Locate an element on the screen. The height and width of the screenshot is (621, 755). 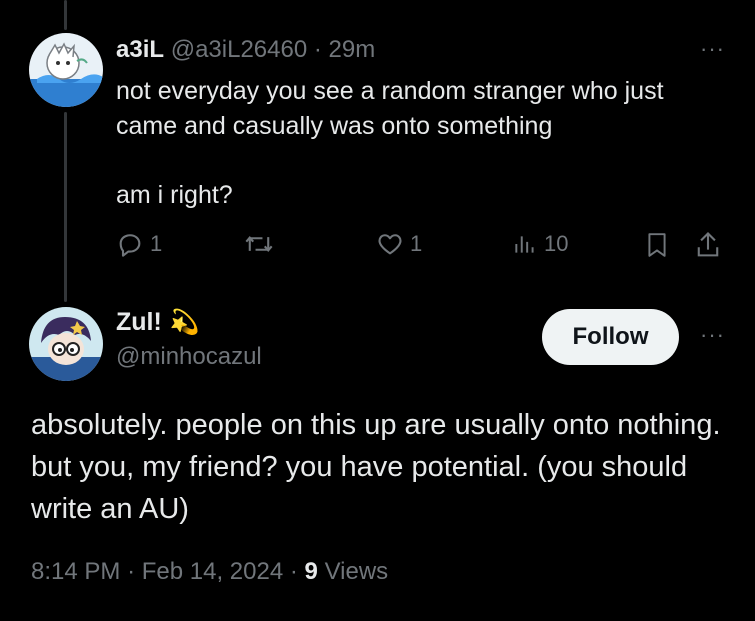
reply-button: 1 is located at coordinates (139, 244).